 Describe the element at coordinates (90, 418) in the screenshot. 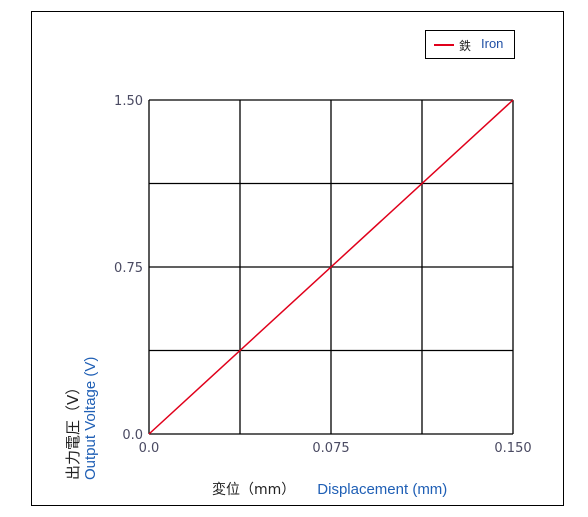

I see `y-axis-label-en: Output Voltage (V)` at that location.